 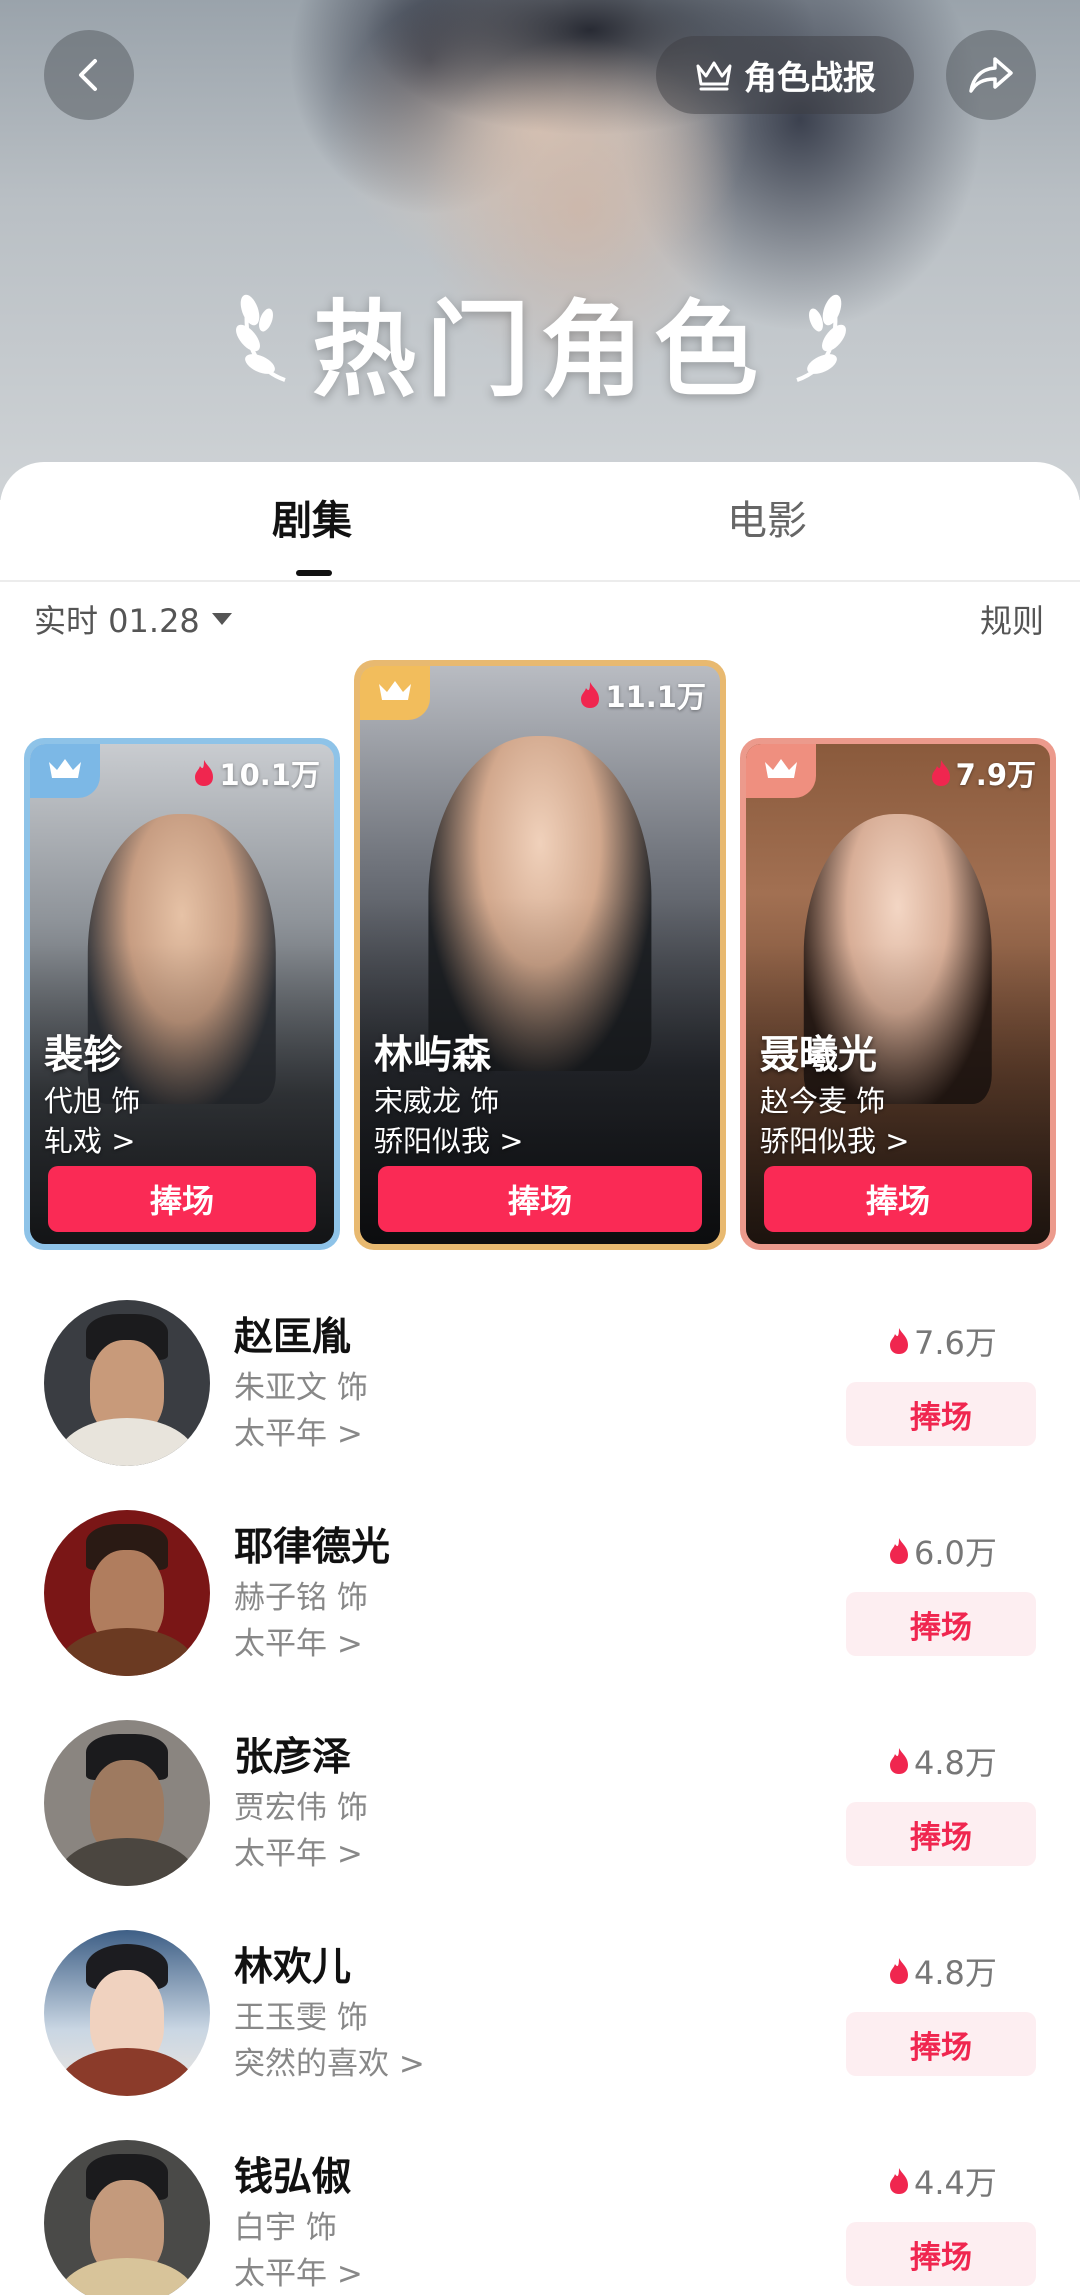 I want to click on actor-name: 赵今麦 饰, so click(x=823, y=1101).